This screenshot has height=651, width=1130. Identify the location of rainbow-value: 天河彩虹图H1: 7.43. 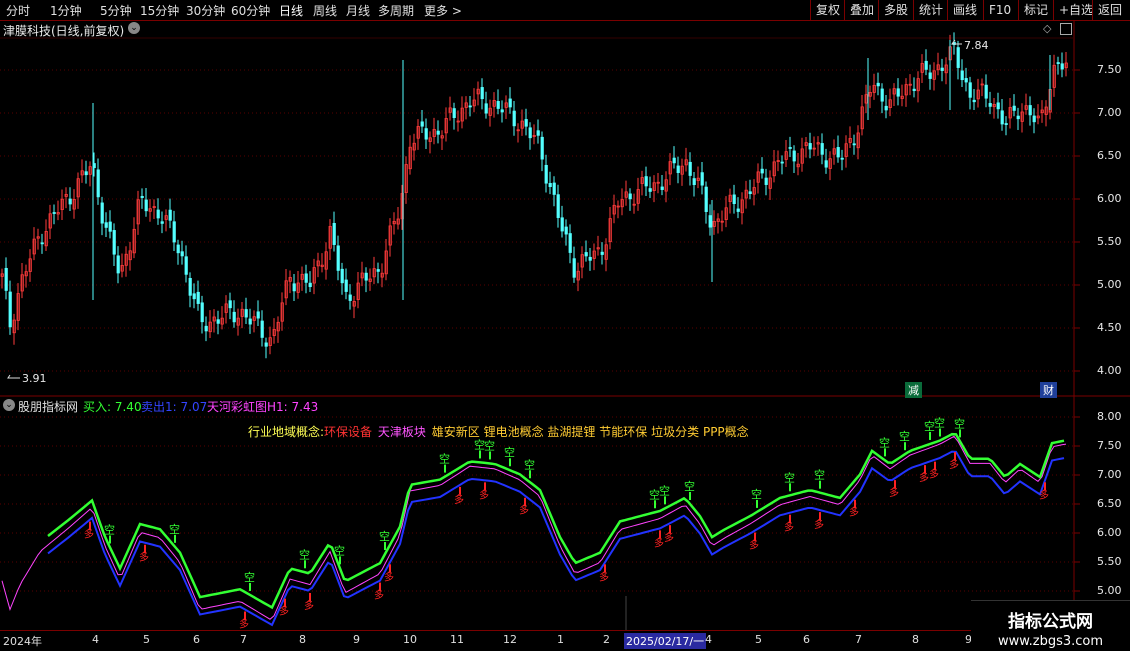
(263, 407).